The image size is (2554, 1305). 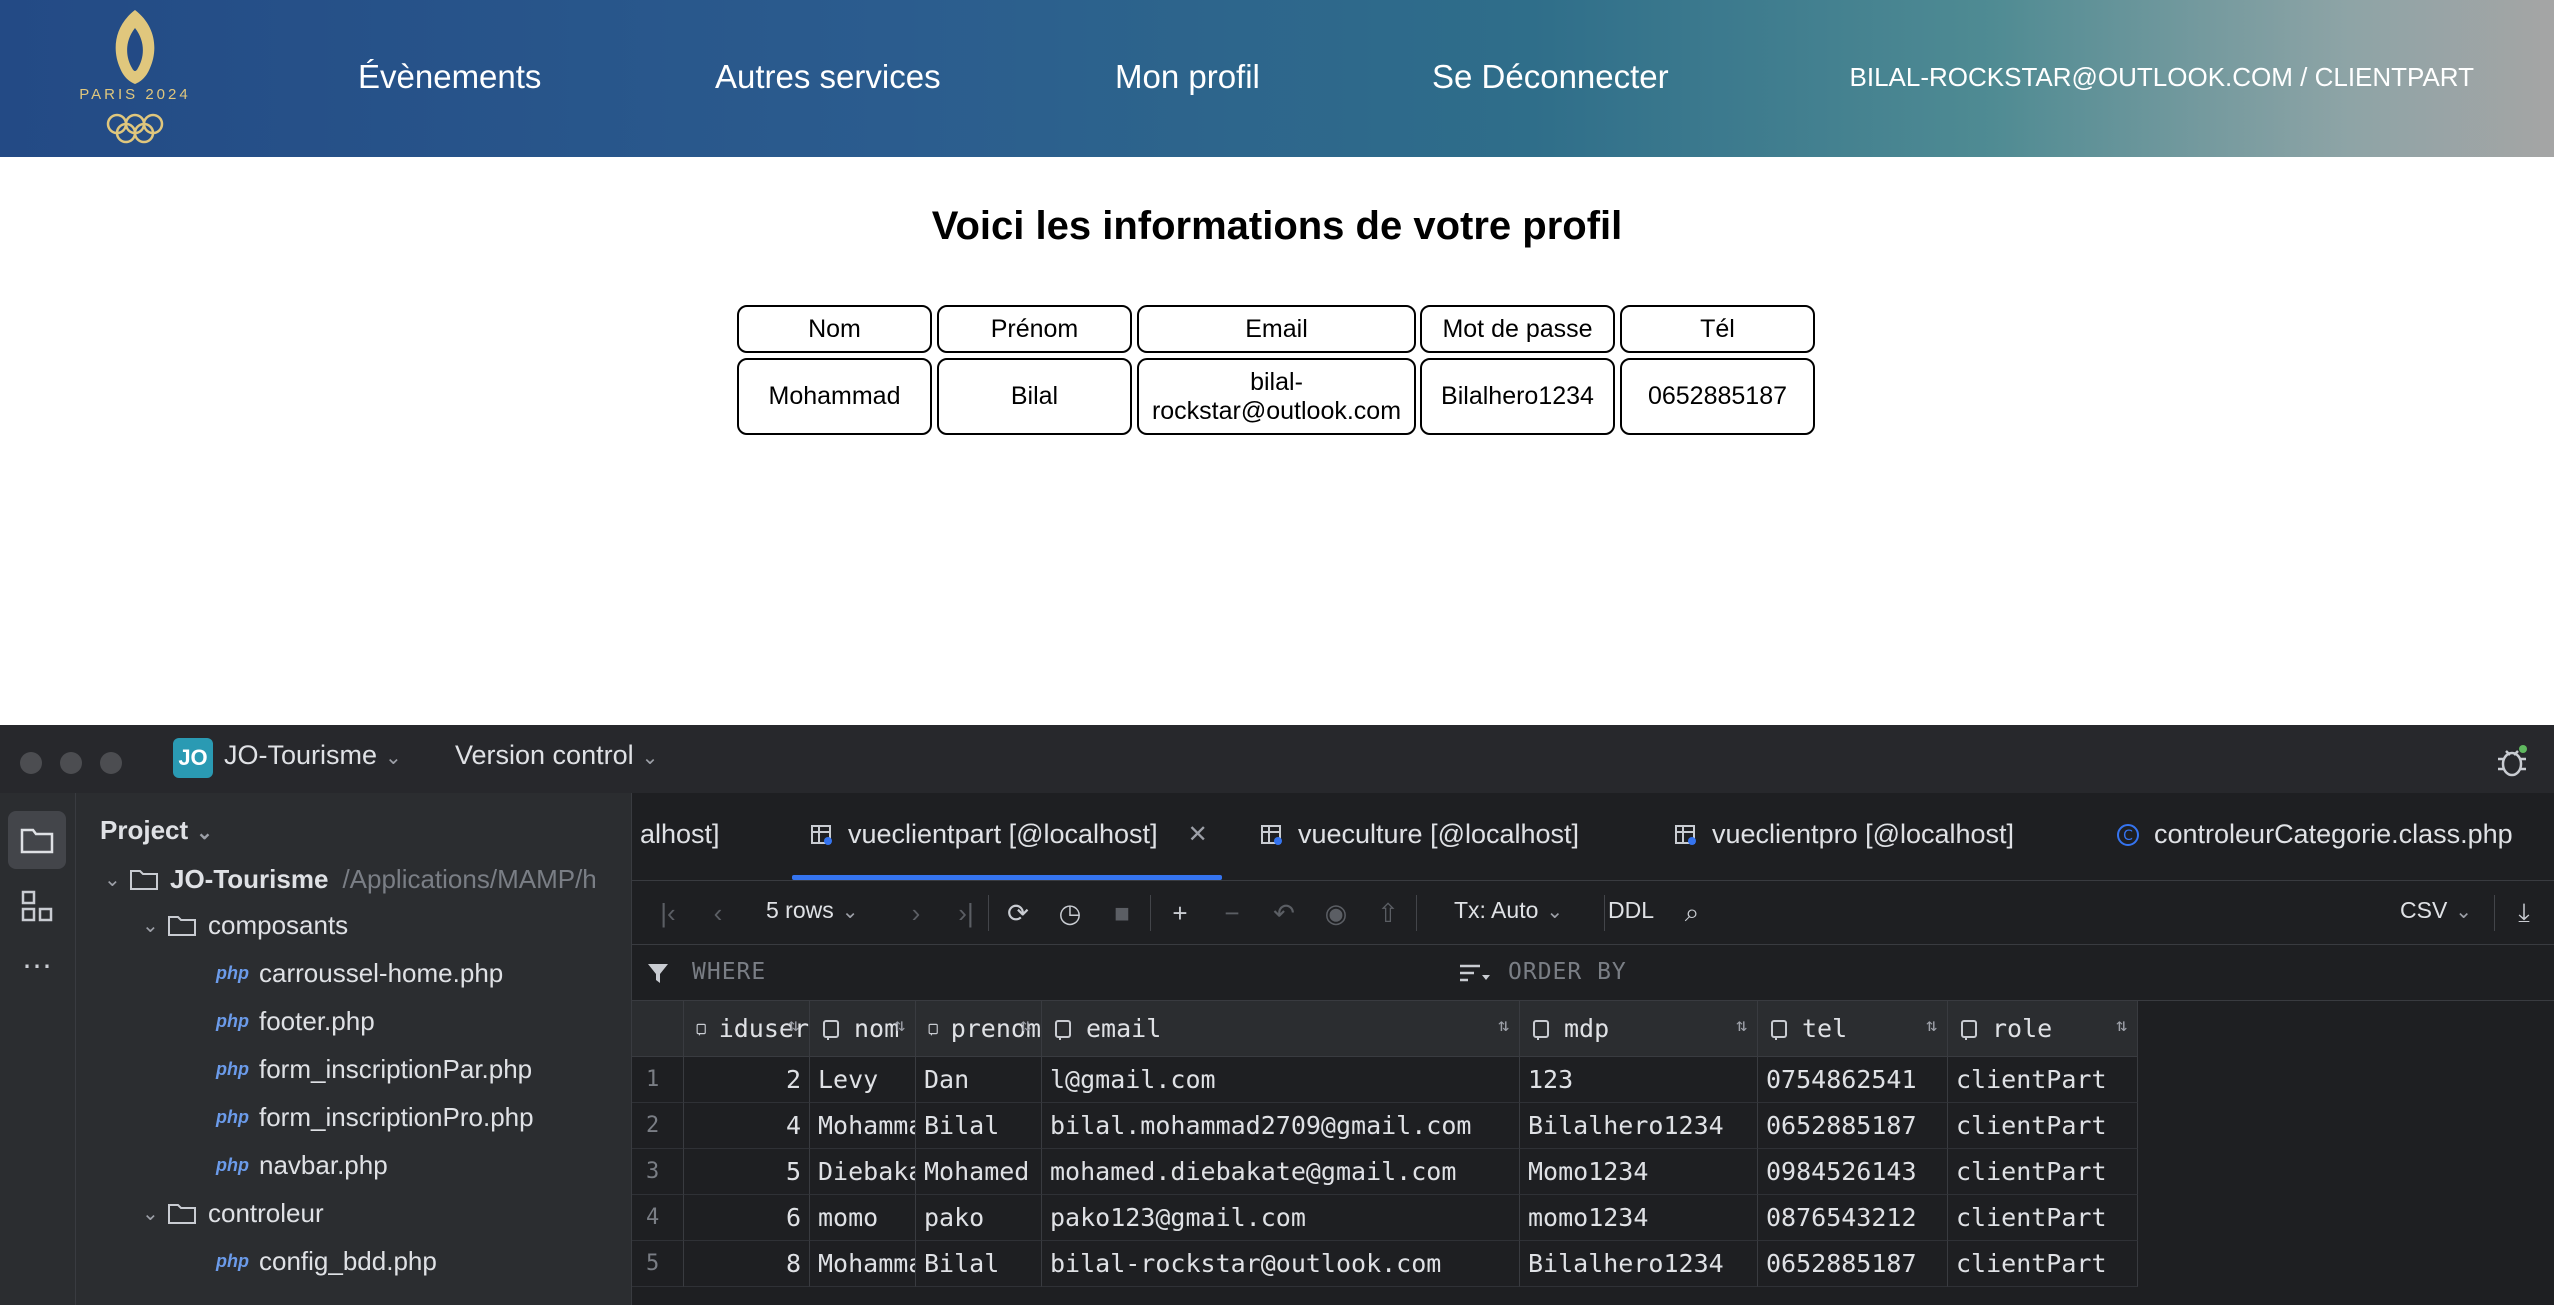 I want to click on column-header-email: email ⇅, so click(x=1281, y=1029).